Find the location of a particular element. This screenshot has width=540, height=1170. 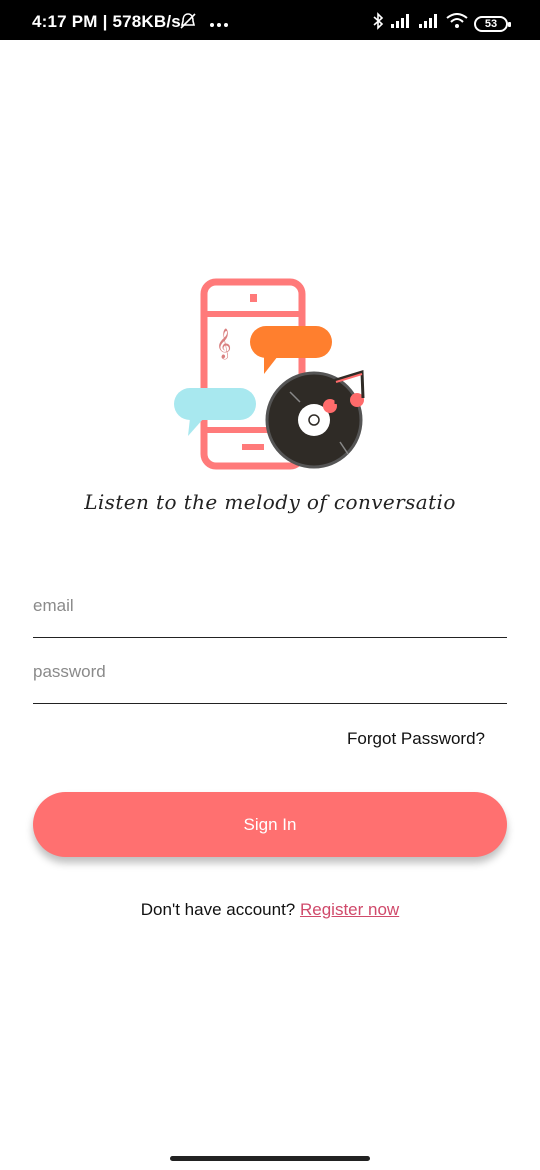

register-prompt: Don't have account? is located at coordinates (218, 909).